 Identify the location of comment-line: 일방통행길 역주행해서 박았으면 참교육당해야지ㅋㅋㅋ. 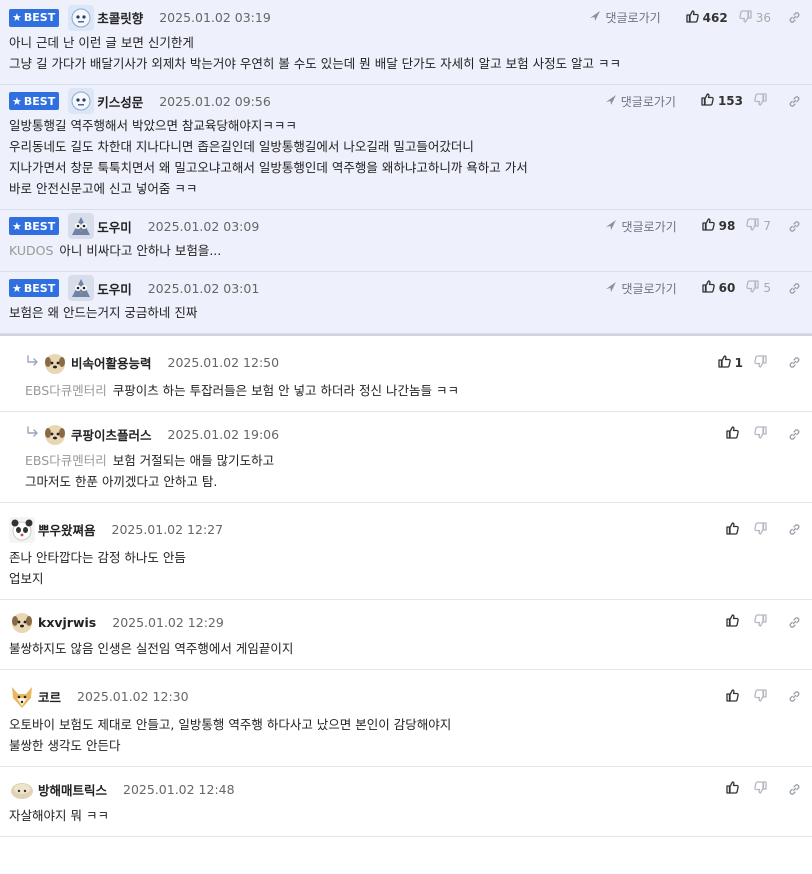
(406, 125).